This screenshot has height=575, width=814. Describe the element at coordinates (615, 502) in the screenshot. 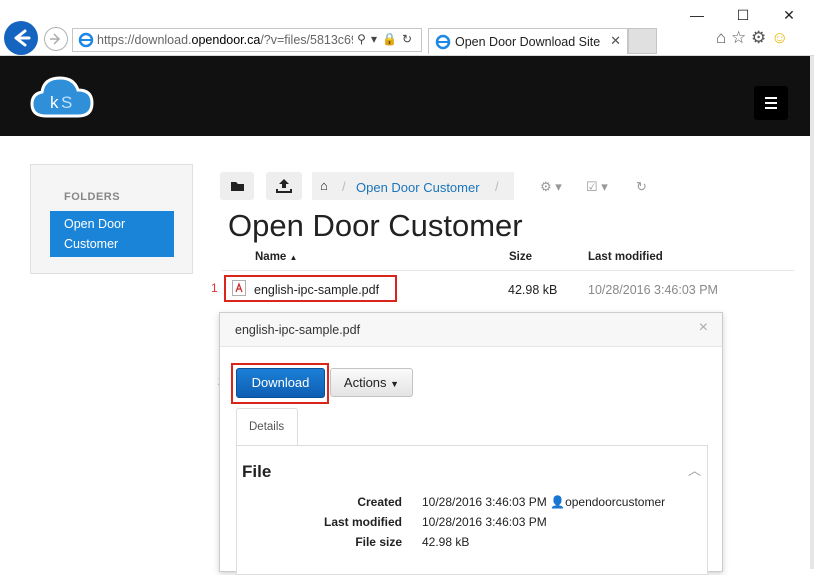

I see `created-owner: opendoorcustomer` at that location.